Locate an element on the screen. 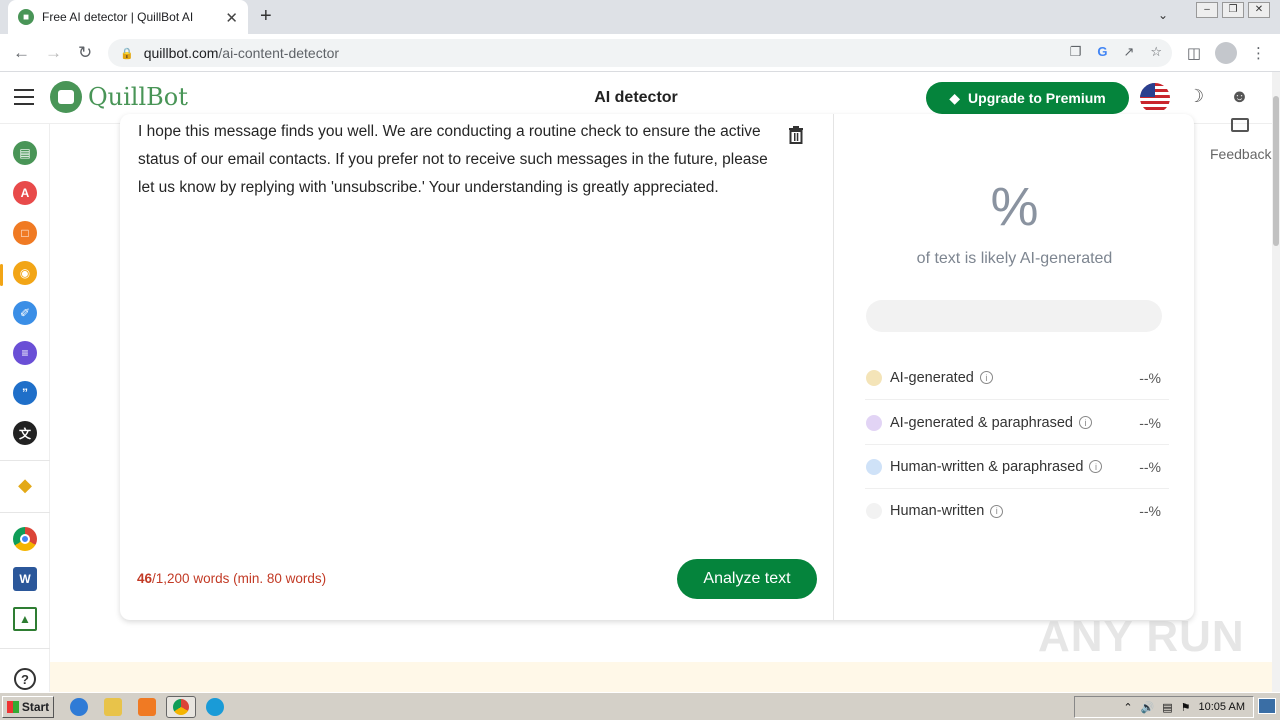 This screenshot has height=720, width=1280. window-controls: – ❐ ✕ is located at coordinates (1233, 9).